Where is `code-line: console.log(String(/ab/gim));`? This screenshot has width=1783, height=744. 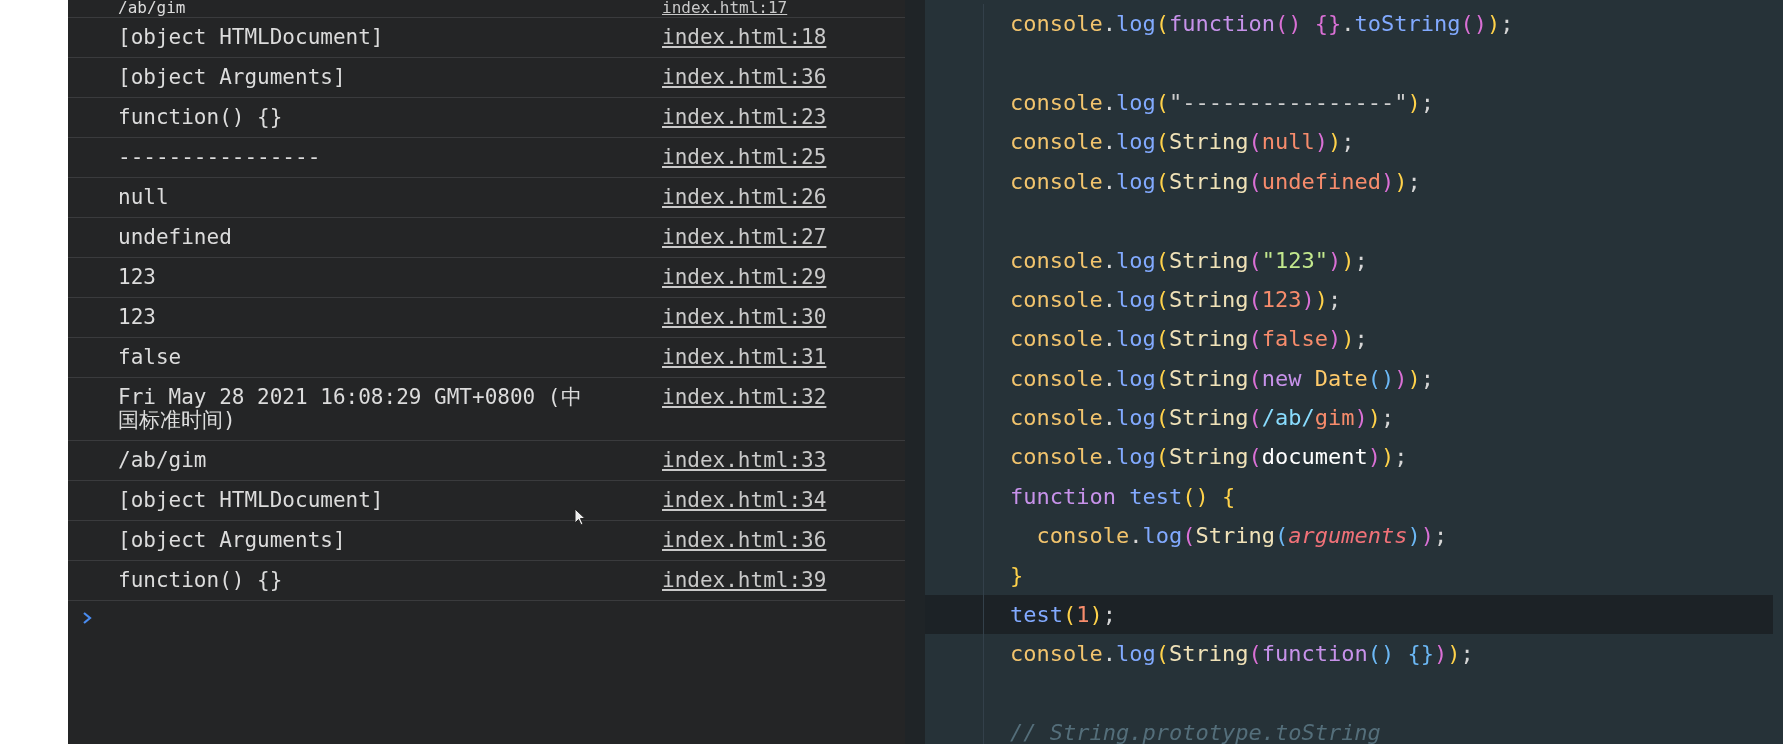
code-line: console.log(String(/ab/gim)); is located at coordinates (1202, 418).